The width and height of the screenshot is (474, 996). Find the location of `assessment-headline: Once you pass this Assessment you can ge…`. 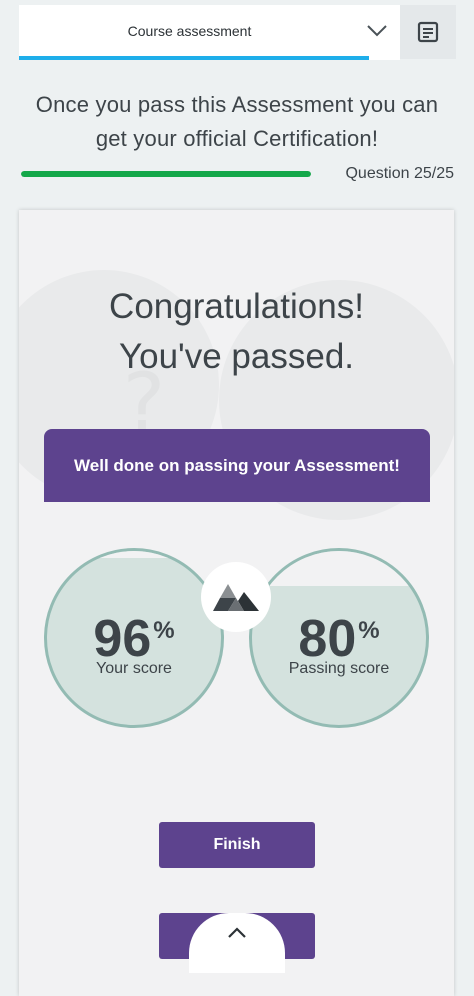

assessment-headline: Once you pass this Assessment you can ge… is located at coordinates (237, 122).